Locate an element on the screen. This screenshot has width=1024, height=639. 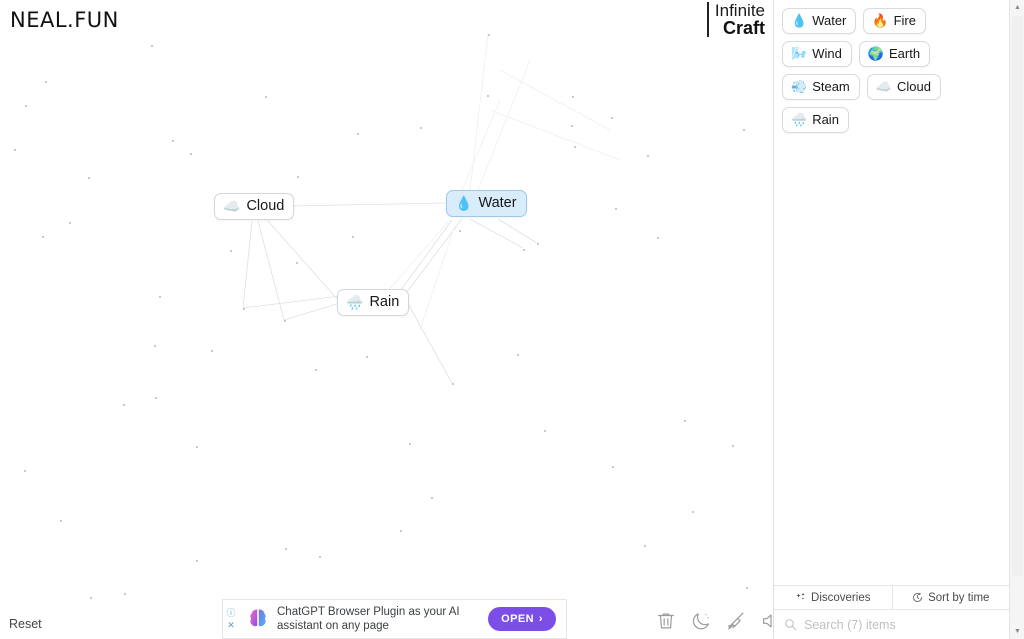
canvas-node-water: 💧 Water is located at coordinates (486, 203).